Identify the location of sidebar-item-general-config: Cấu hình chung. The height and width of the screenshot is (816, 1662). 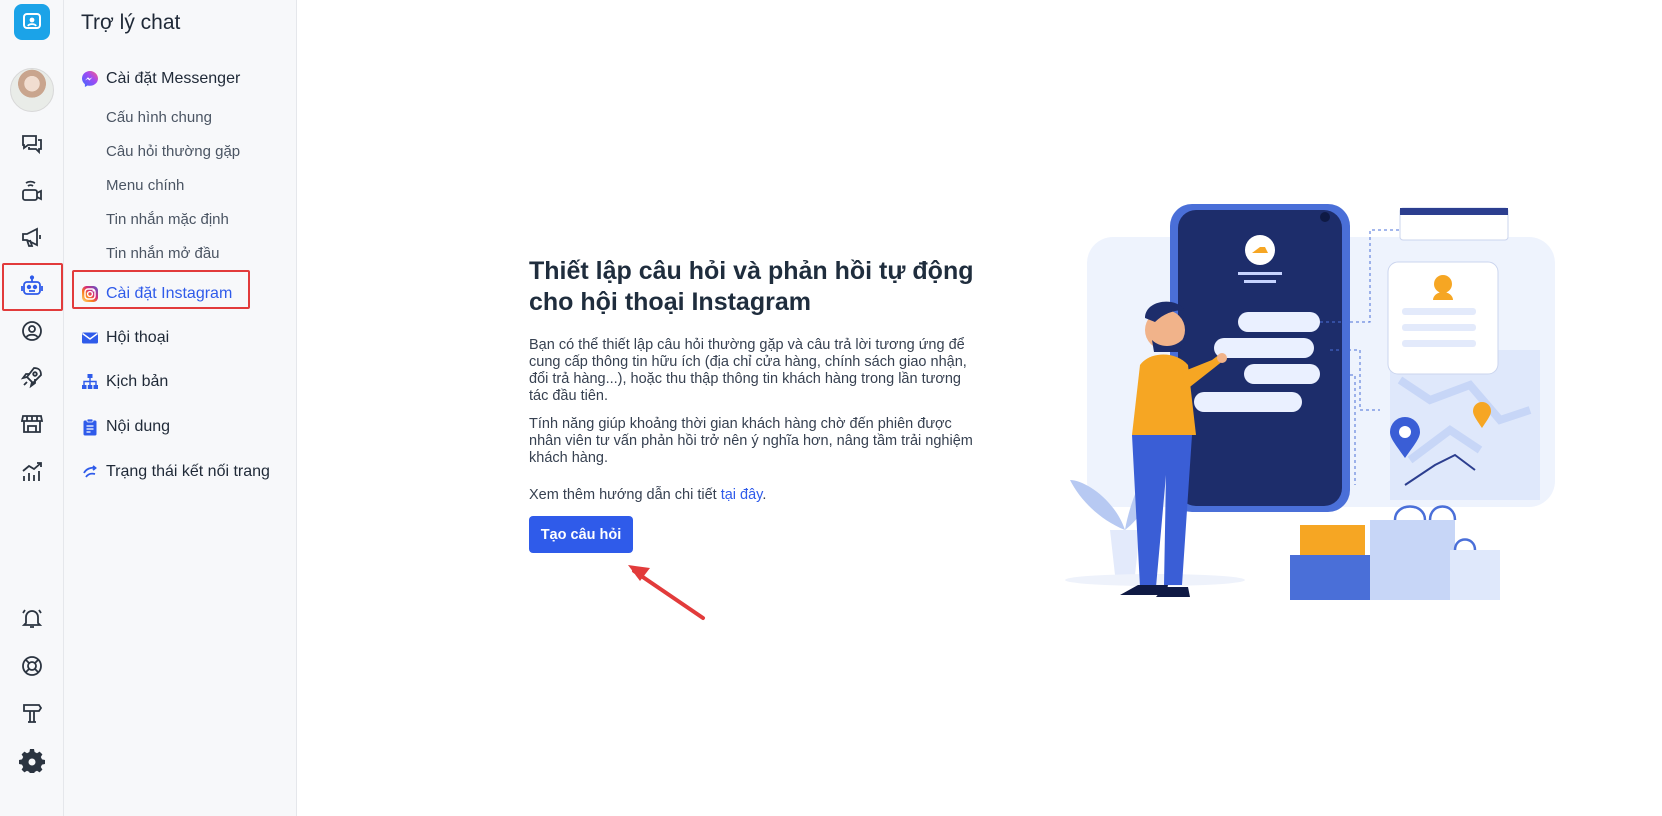
(159, 117).